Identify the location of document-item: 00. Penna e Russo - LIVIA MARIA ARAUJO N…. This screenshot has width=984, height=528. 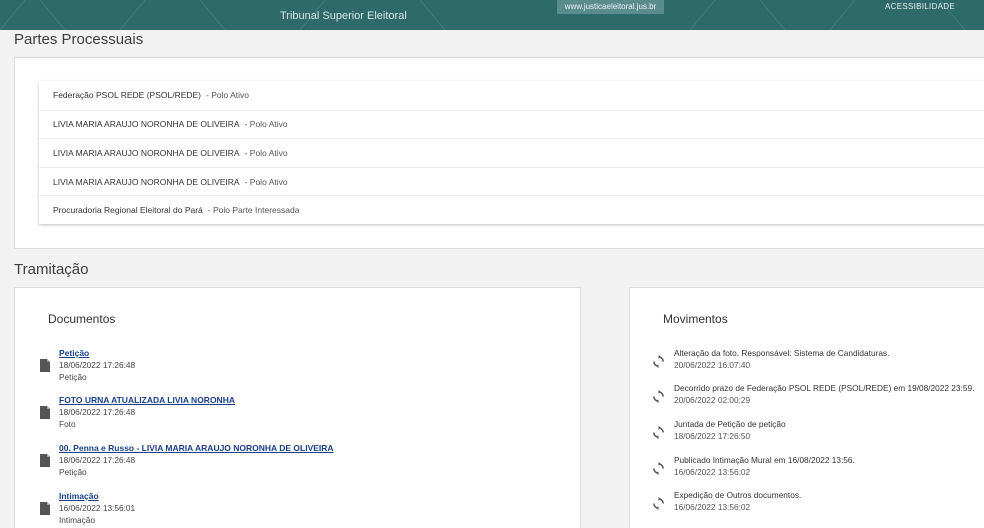
(299, 463).